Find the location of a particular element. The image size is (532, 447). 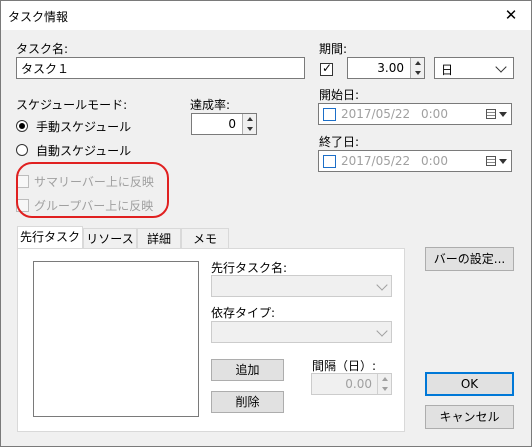

completion-value: 0 is located at coordinates (232, 124).